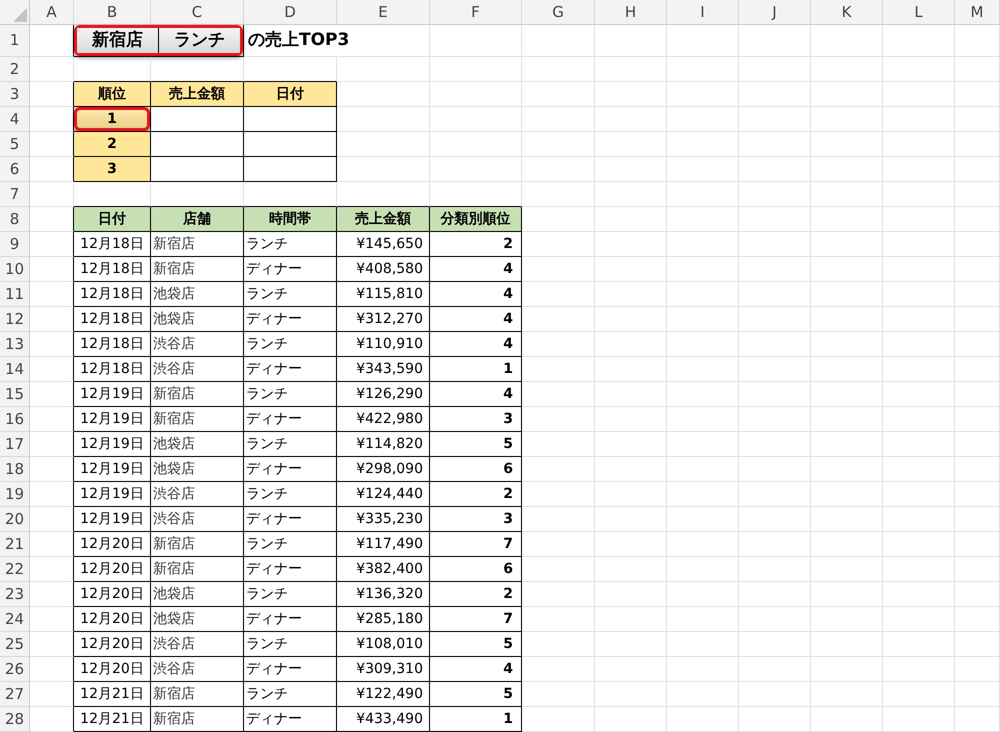  I want to click on row-header: 17, so click(15, 444).